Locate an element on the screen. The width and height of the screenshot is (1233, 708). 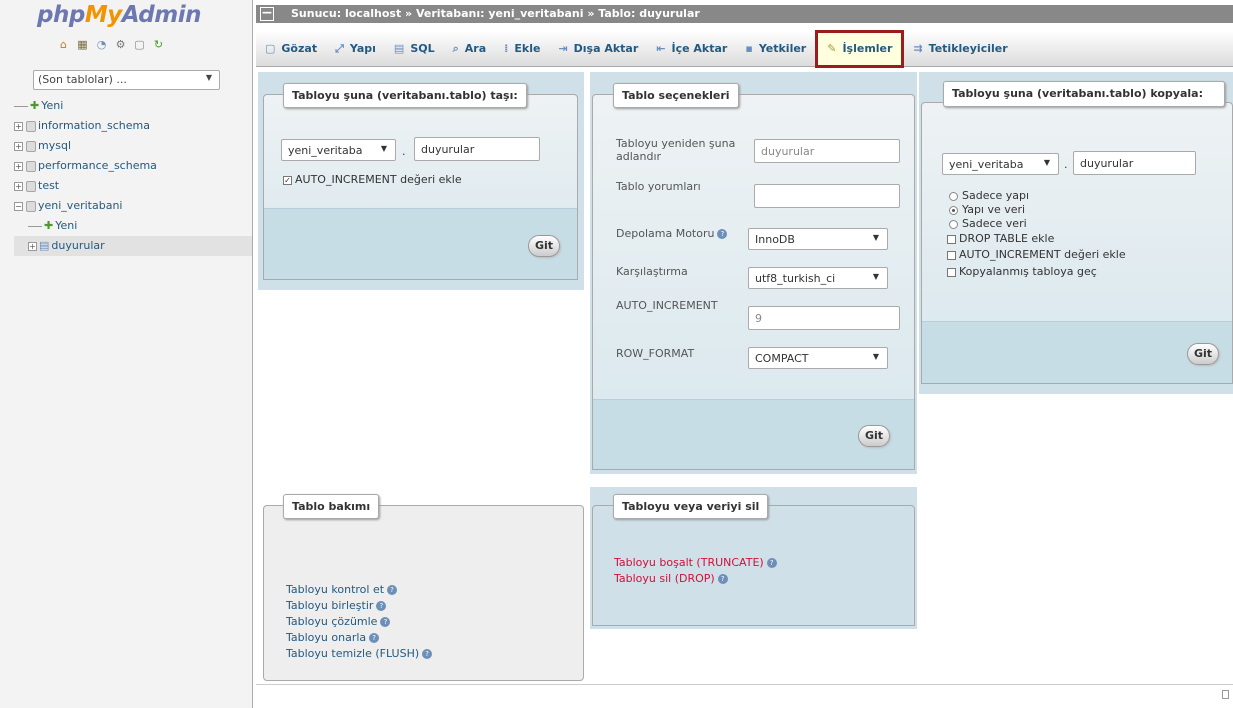
radio-button-selected is located at coordinates (953, 210).